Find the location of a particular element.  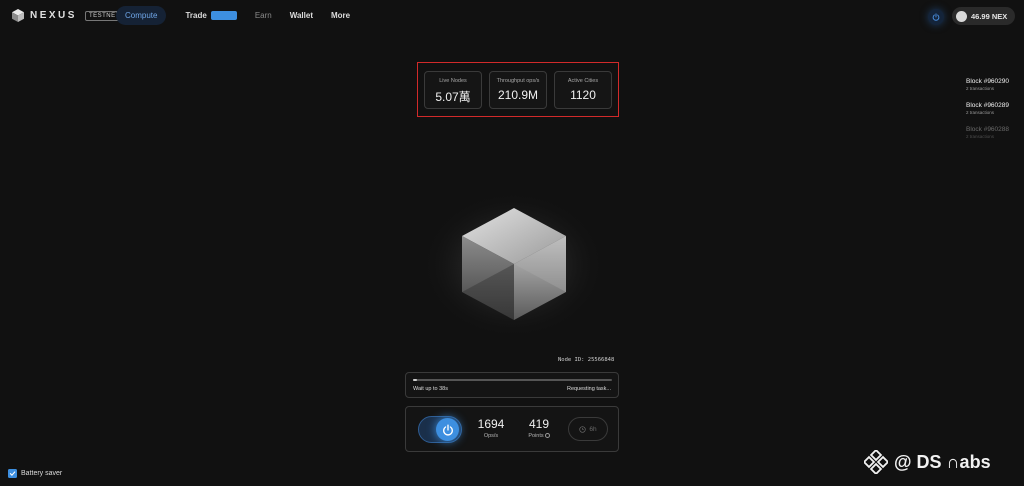

brand-logo: NEXUS TESTNET is located at coordinates (68, 15).